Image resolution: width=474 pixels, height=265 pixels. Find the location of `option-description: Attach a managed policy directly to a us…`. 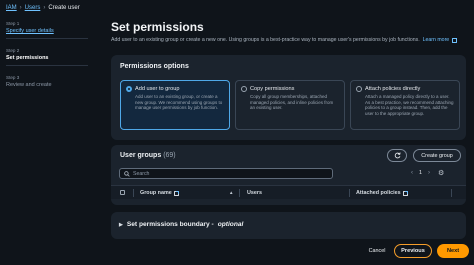

option-description: Attach a managed policy directly to a us… is located at coordinates (409, 105).